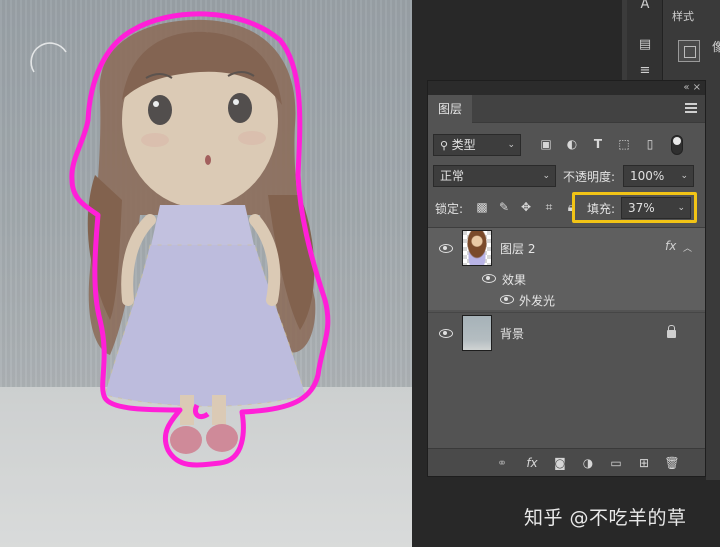  I want to click on fill-highlight-box, so click(634, 207).